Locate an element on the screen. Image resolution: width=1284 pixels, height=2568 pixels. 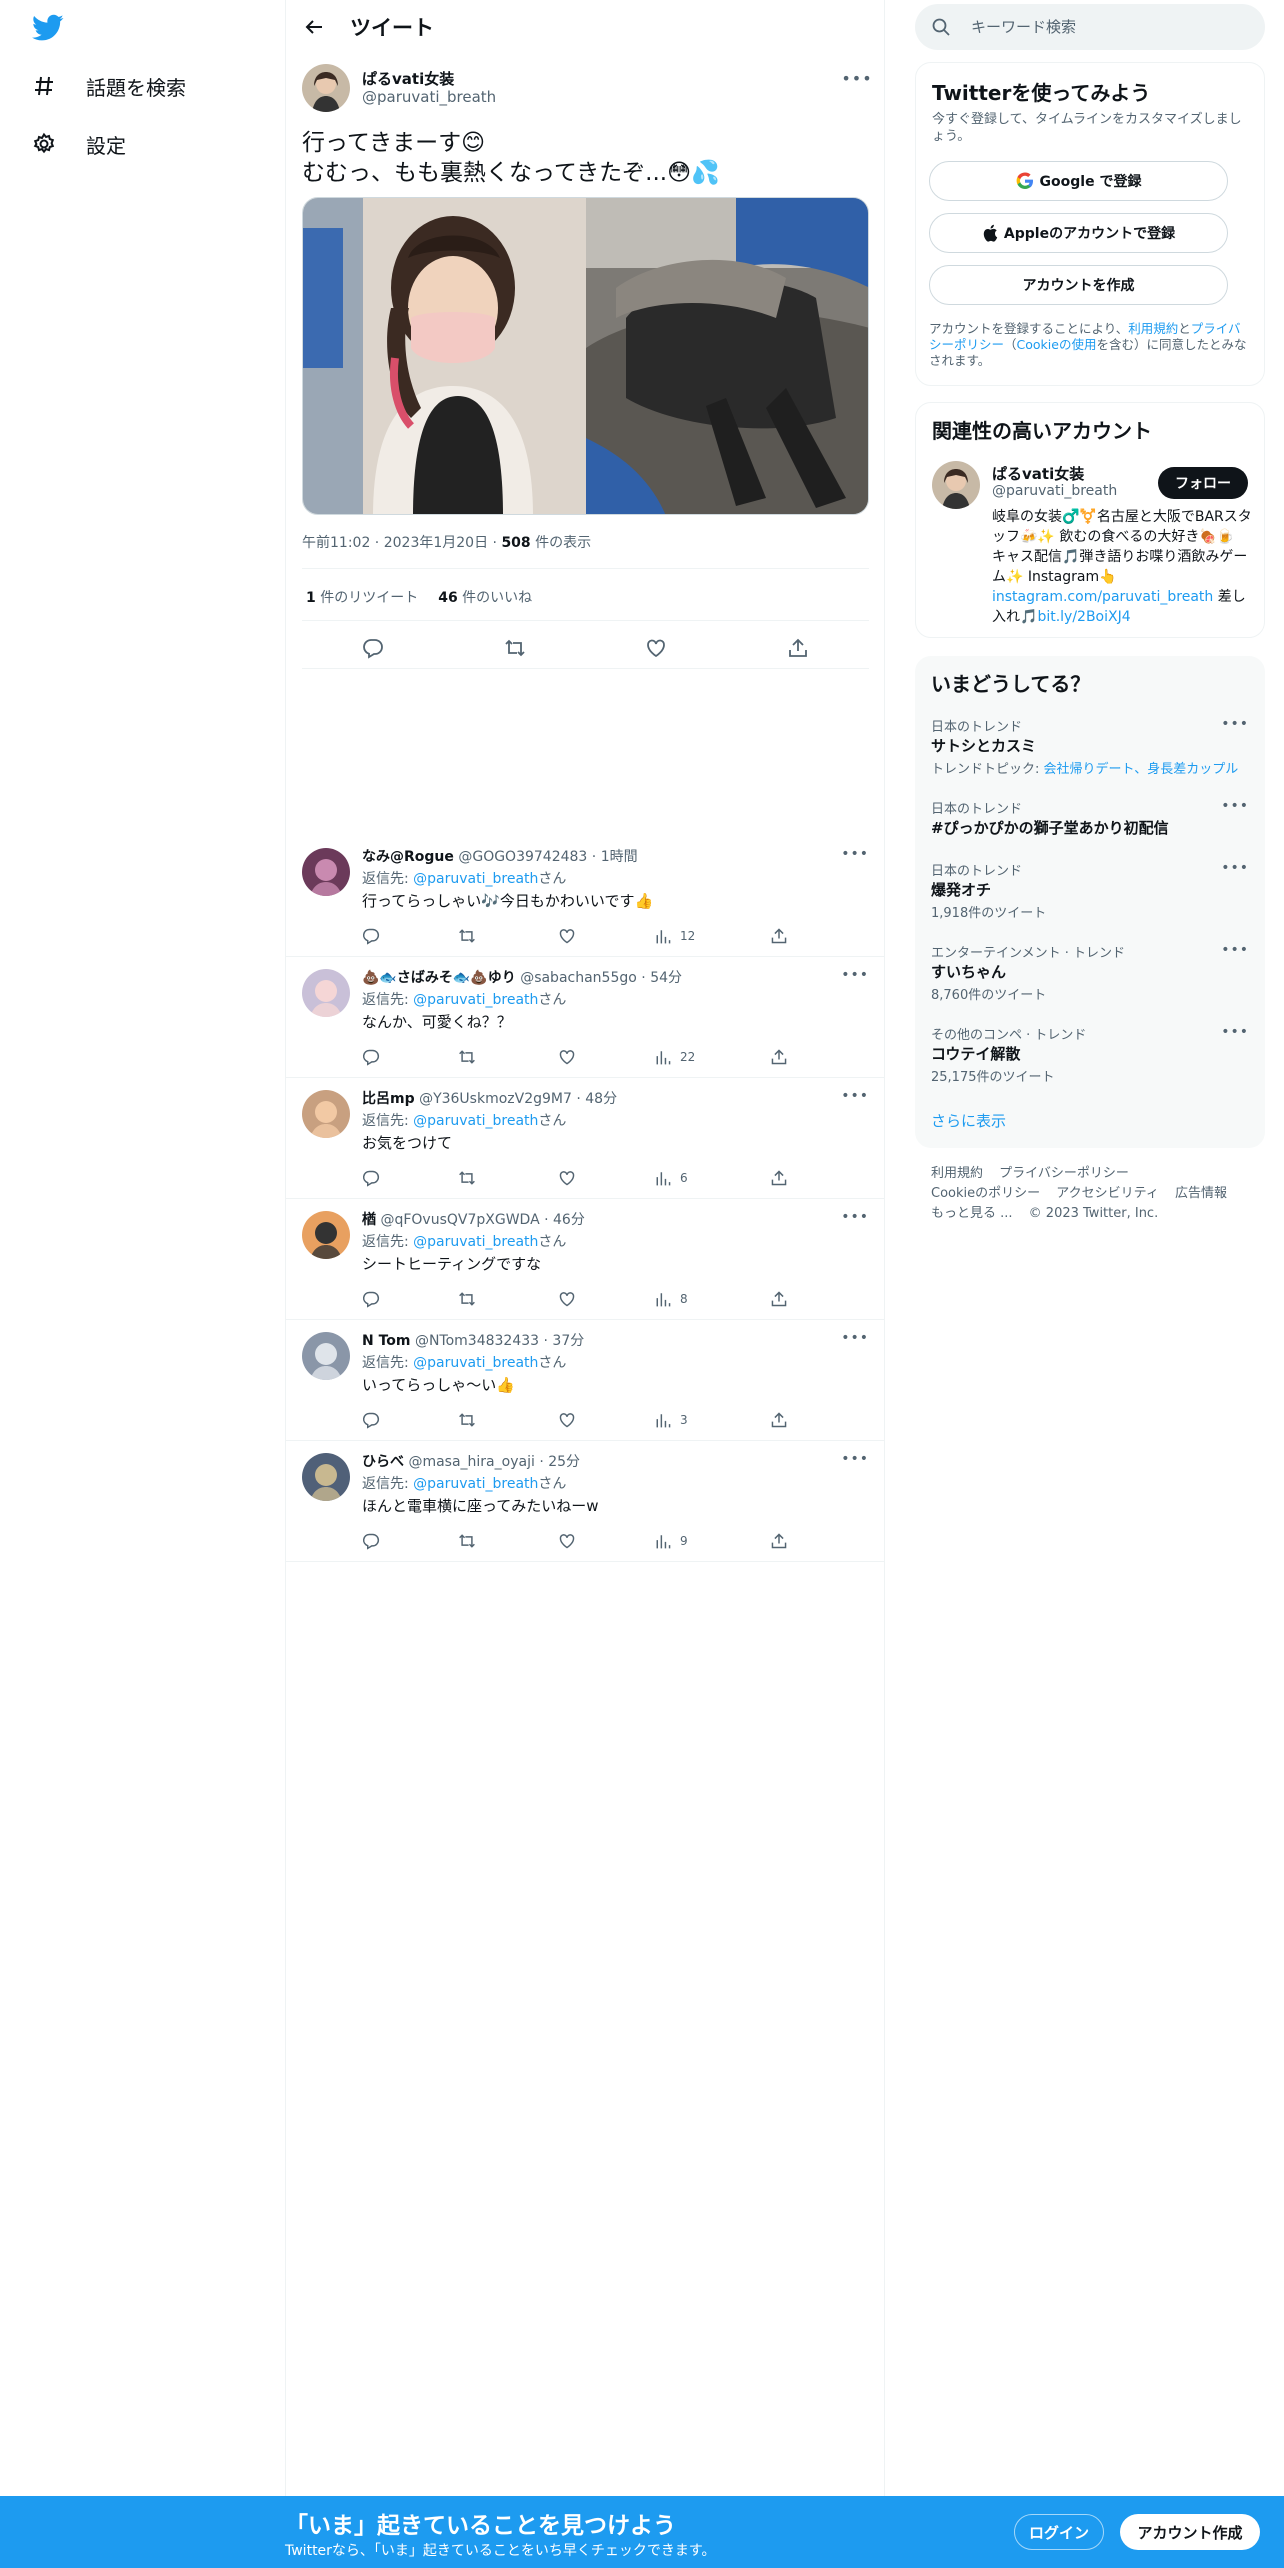
trend-item: 日本のトレンド 爆発オチ 1,918件のツイート ••• is located at coordinates (1090, 890).